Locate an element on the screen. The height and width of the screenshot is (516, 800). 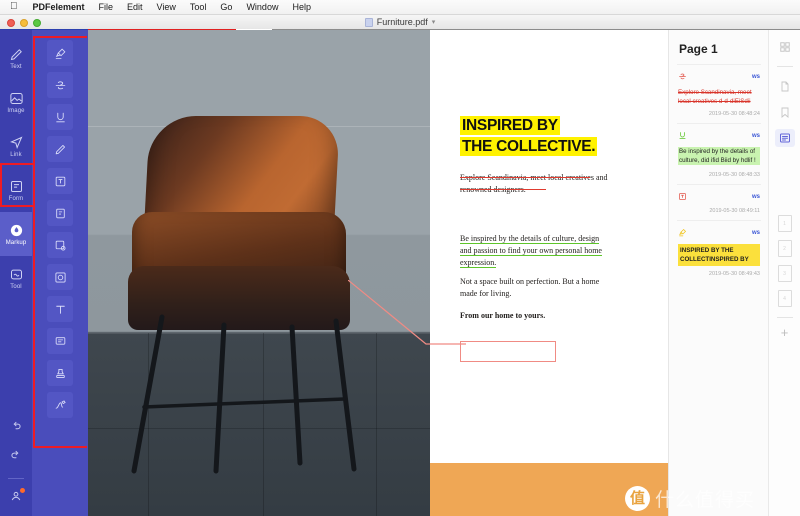
add-page-button: + is located at coordinates (785, 332).